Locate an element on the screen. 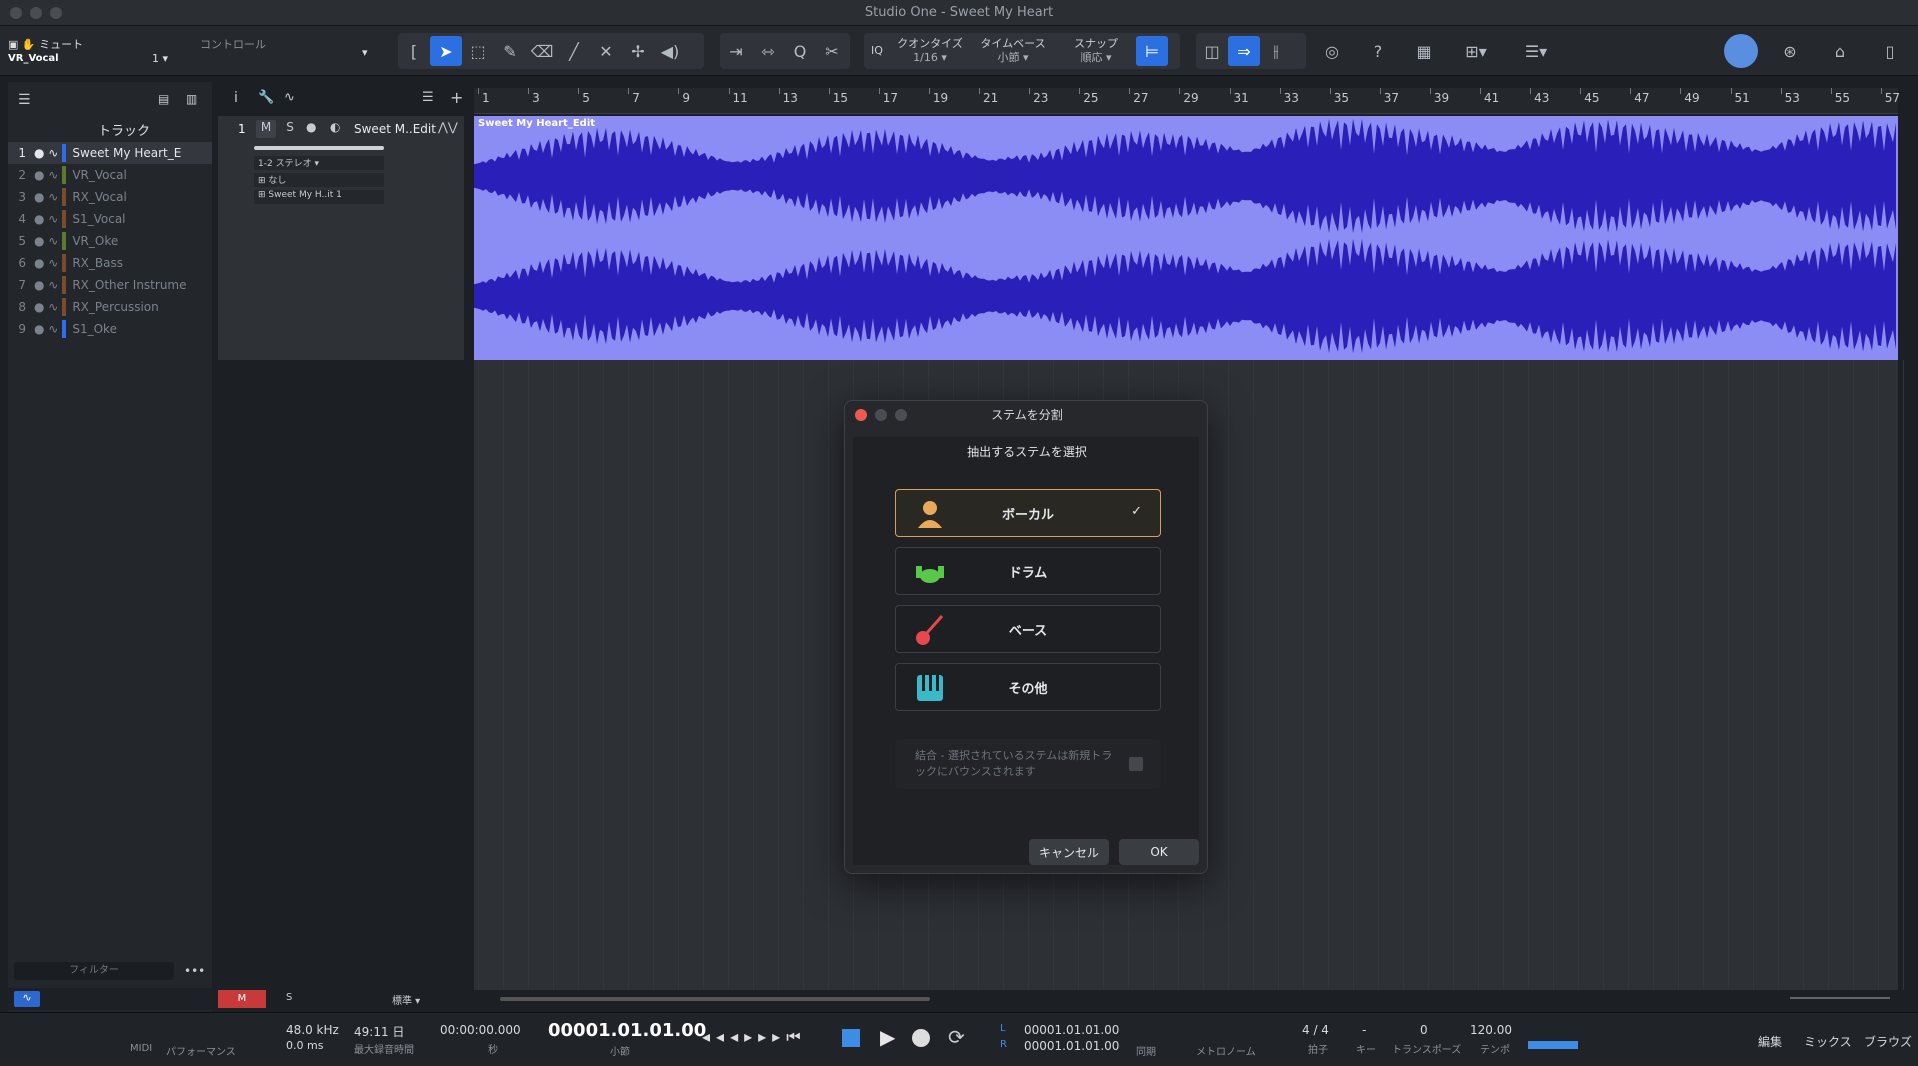 The height and width of the screenshot is (1066, 1918). volume-slider is located at coordinates (319, 148).